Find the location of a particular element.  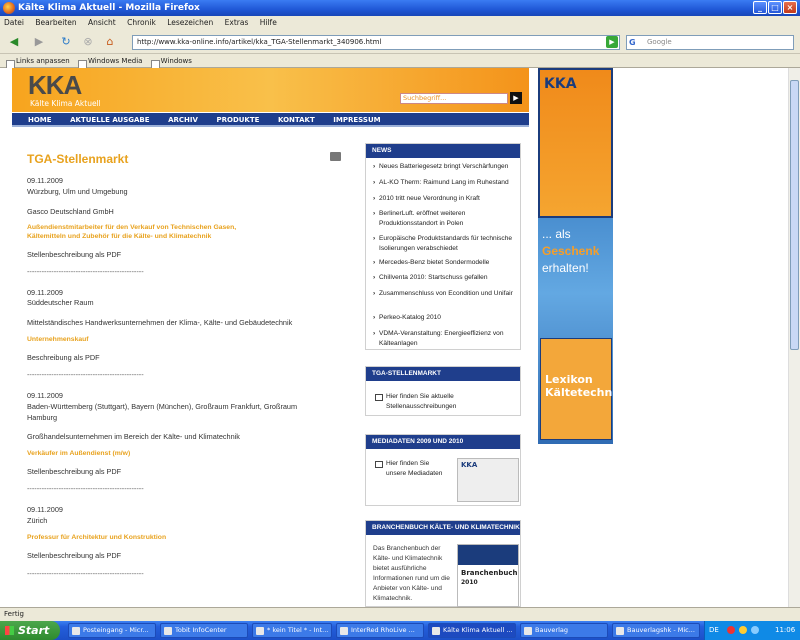

status-bar: Fertig is located at coordinates (400, 614).